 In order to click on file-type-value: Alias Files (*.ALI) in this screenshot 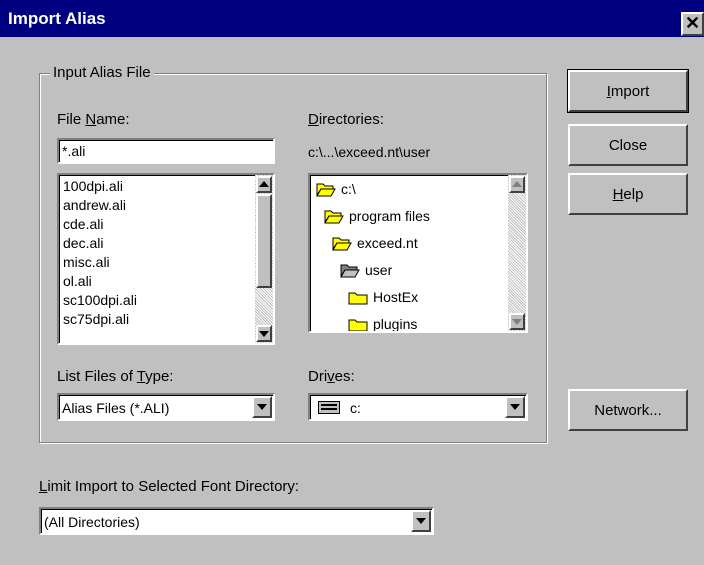, I will do `click(116, 408)`.